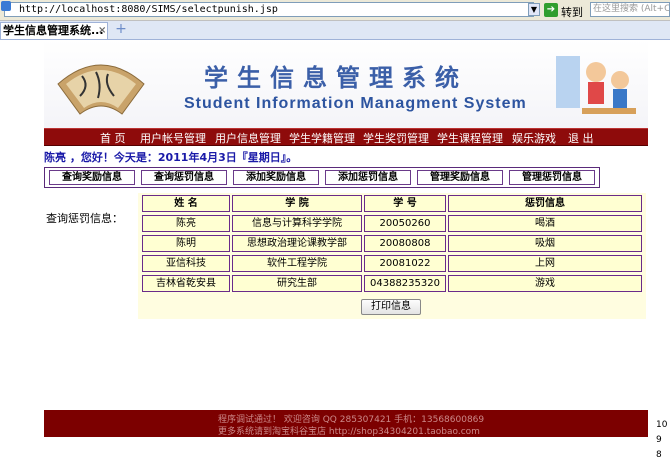  I want to click on manage-reward-button: 管理奖励信息, so click(460, 177).